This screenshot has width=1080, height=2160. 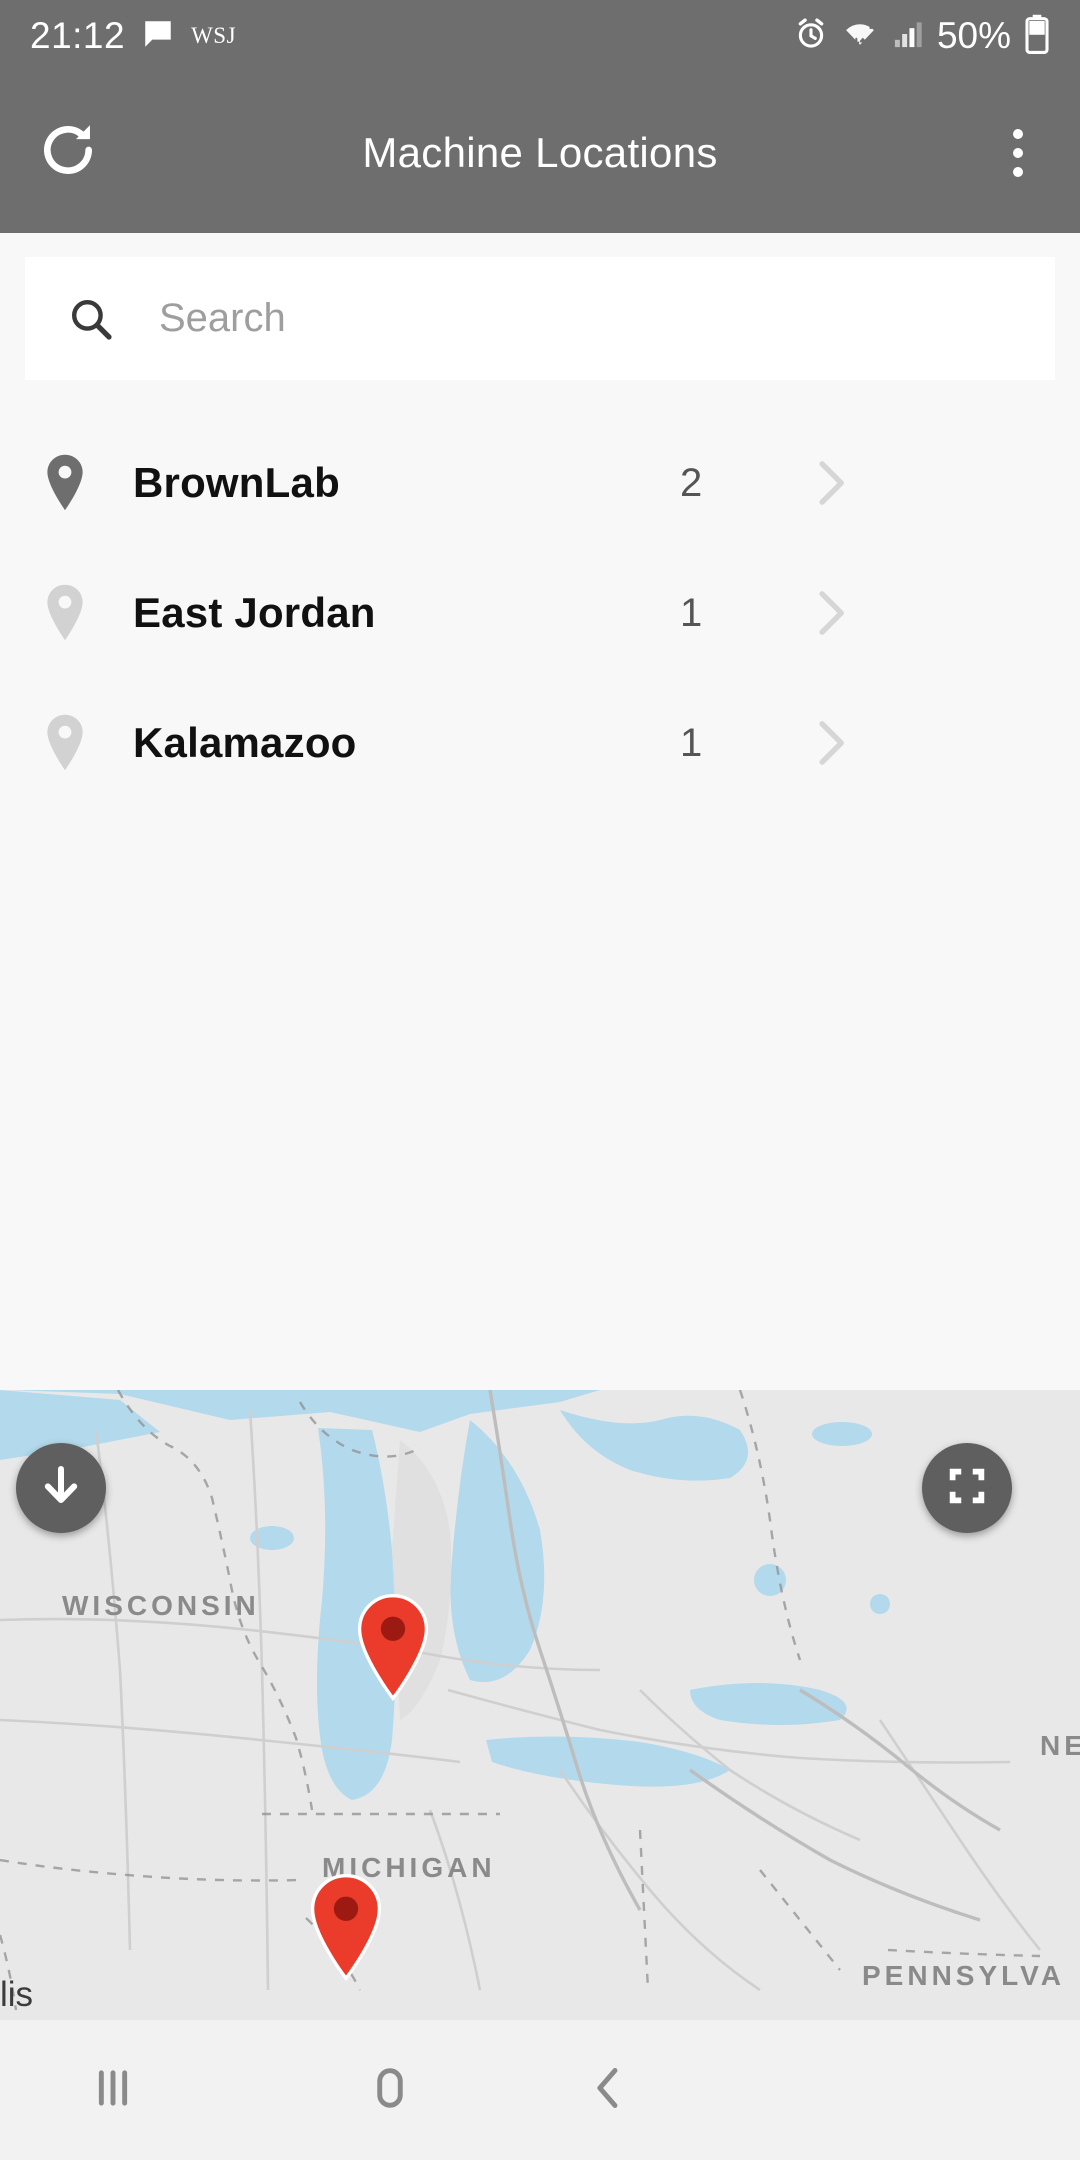 I want to click on back-button, so click(x=608, y=2090).